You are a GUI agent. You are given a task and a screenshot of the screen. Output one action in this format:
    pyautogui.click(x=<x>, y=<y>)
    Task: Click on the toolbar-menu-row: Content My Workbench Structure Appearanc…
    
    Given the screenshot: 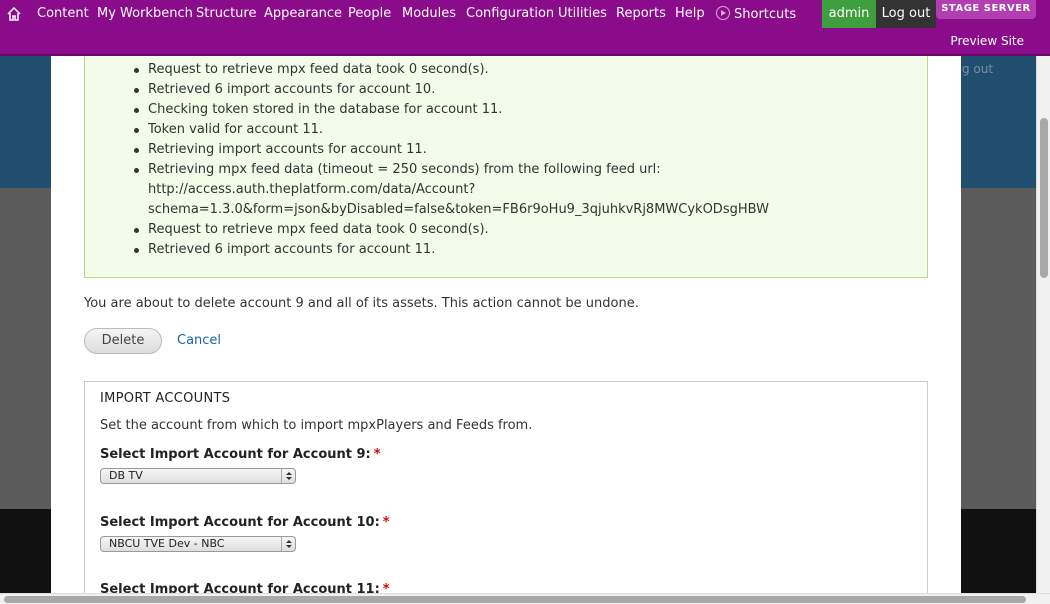 What is the action you would take?
    pyautogui.click(x=525, y=14)
    